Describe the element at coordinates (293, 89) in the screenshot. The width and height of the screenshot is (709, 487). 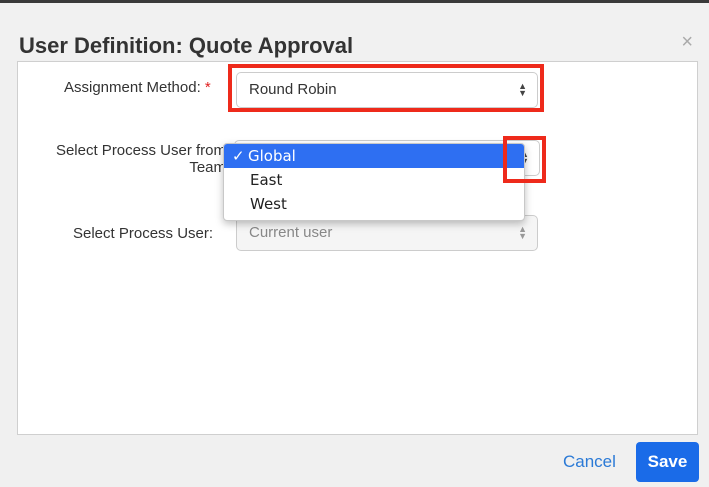
I see `assignment-method-value: Round Robin` at that location.